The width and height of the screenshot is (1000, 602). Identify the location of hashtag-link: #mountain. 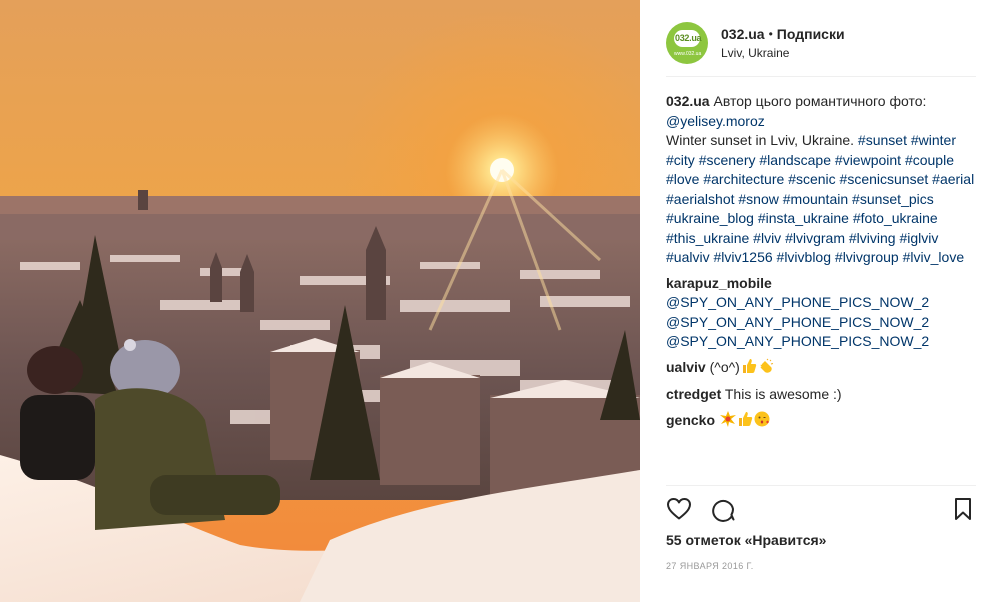
(815, 199).